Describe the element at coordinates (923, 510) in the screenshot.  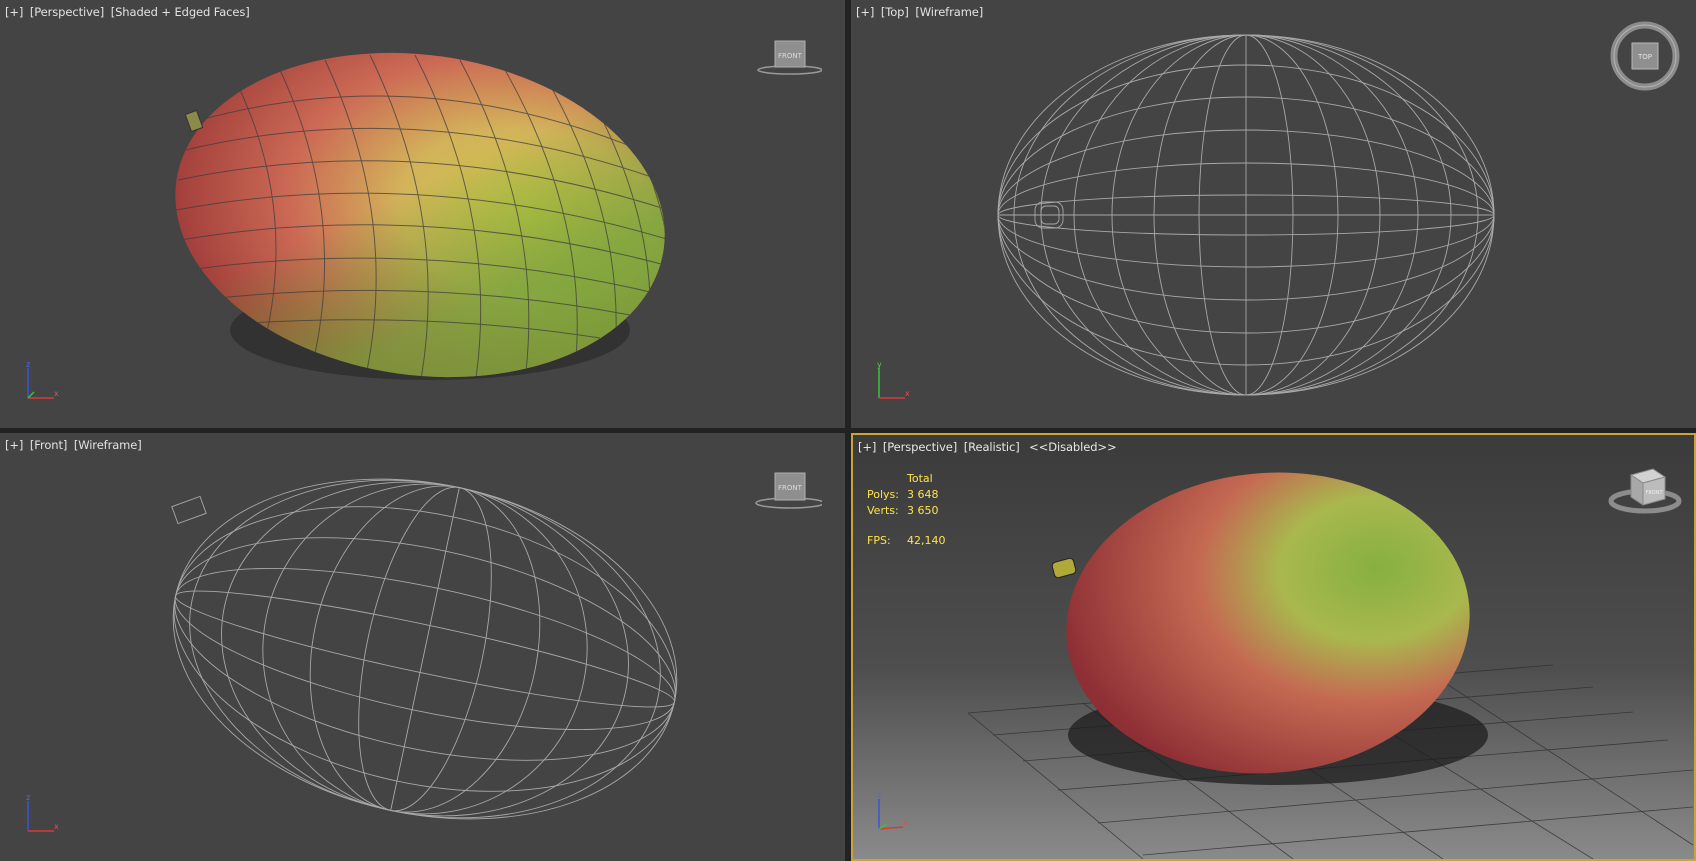
I see `verts-value: 3 650` at that location.